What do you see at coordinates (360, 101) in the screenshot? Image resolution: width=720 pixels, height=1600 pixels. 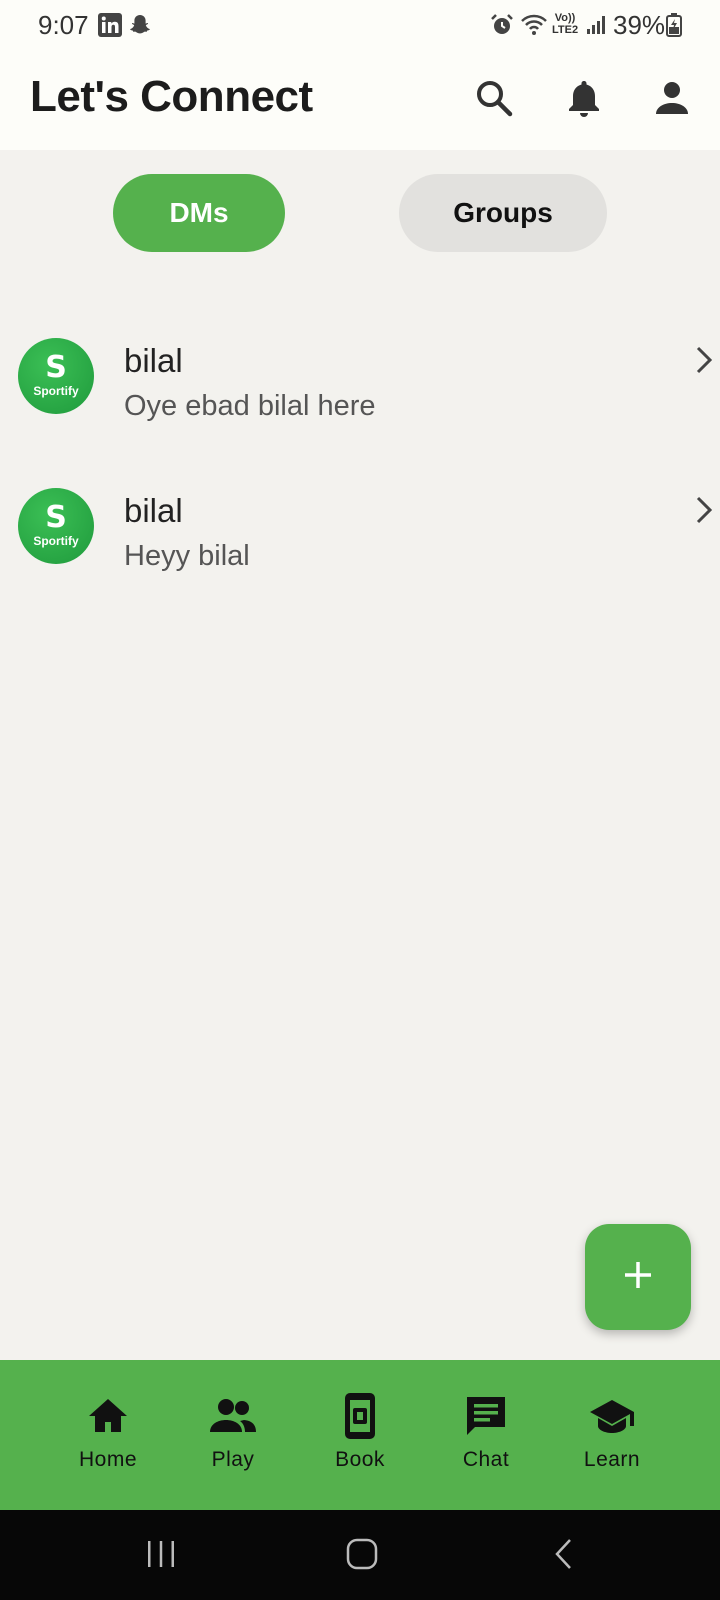 I see `app-bar: Let's Connect` at bounding box center [360, 101].